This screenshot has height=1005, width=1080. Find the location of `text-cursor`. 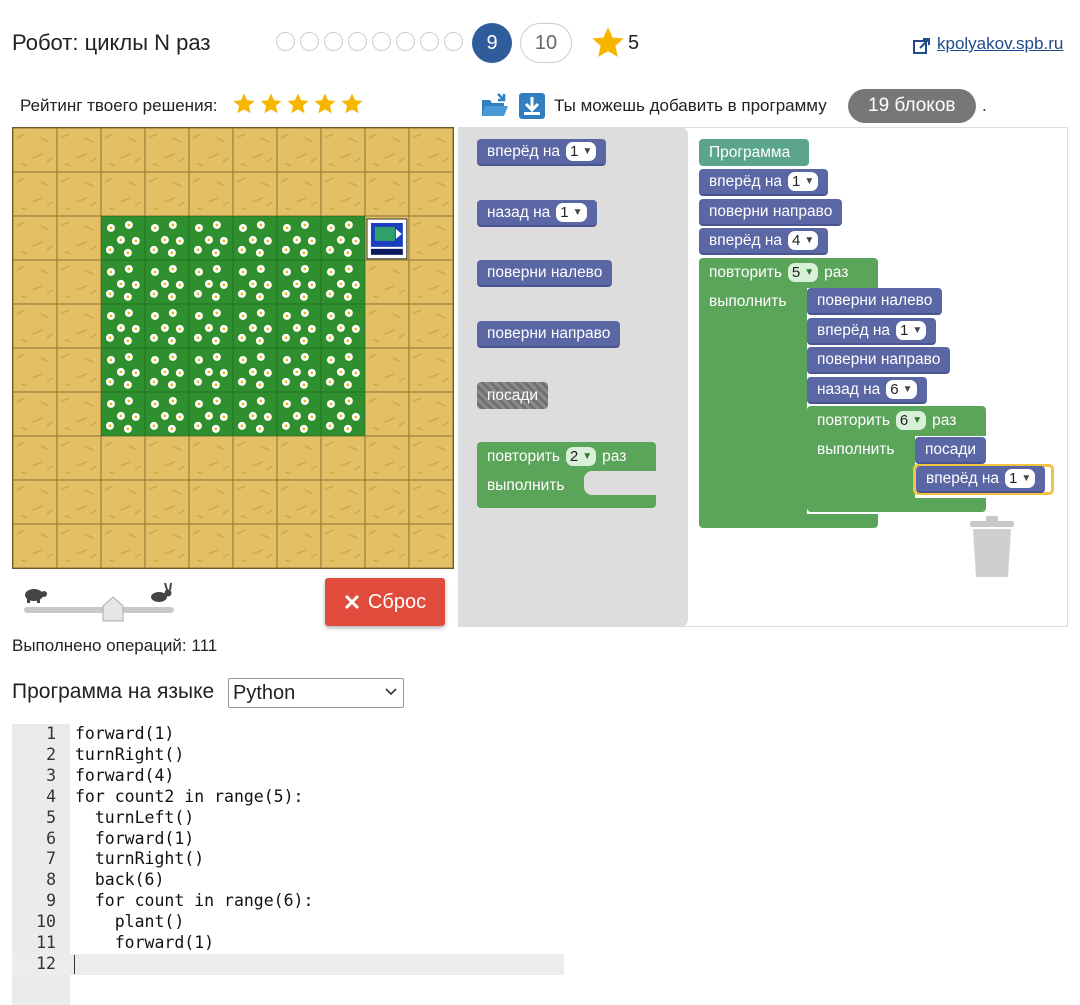

text-cursor is located at coordinates (74, 964).